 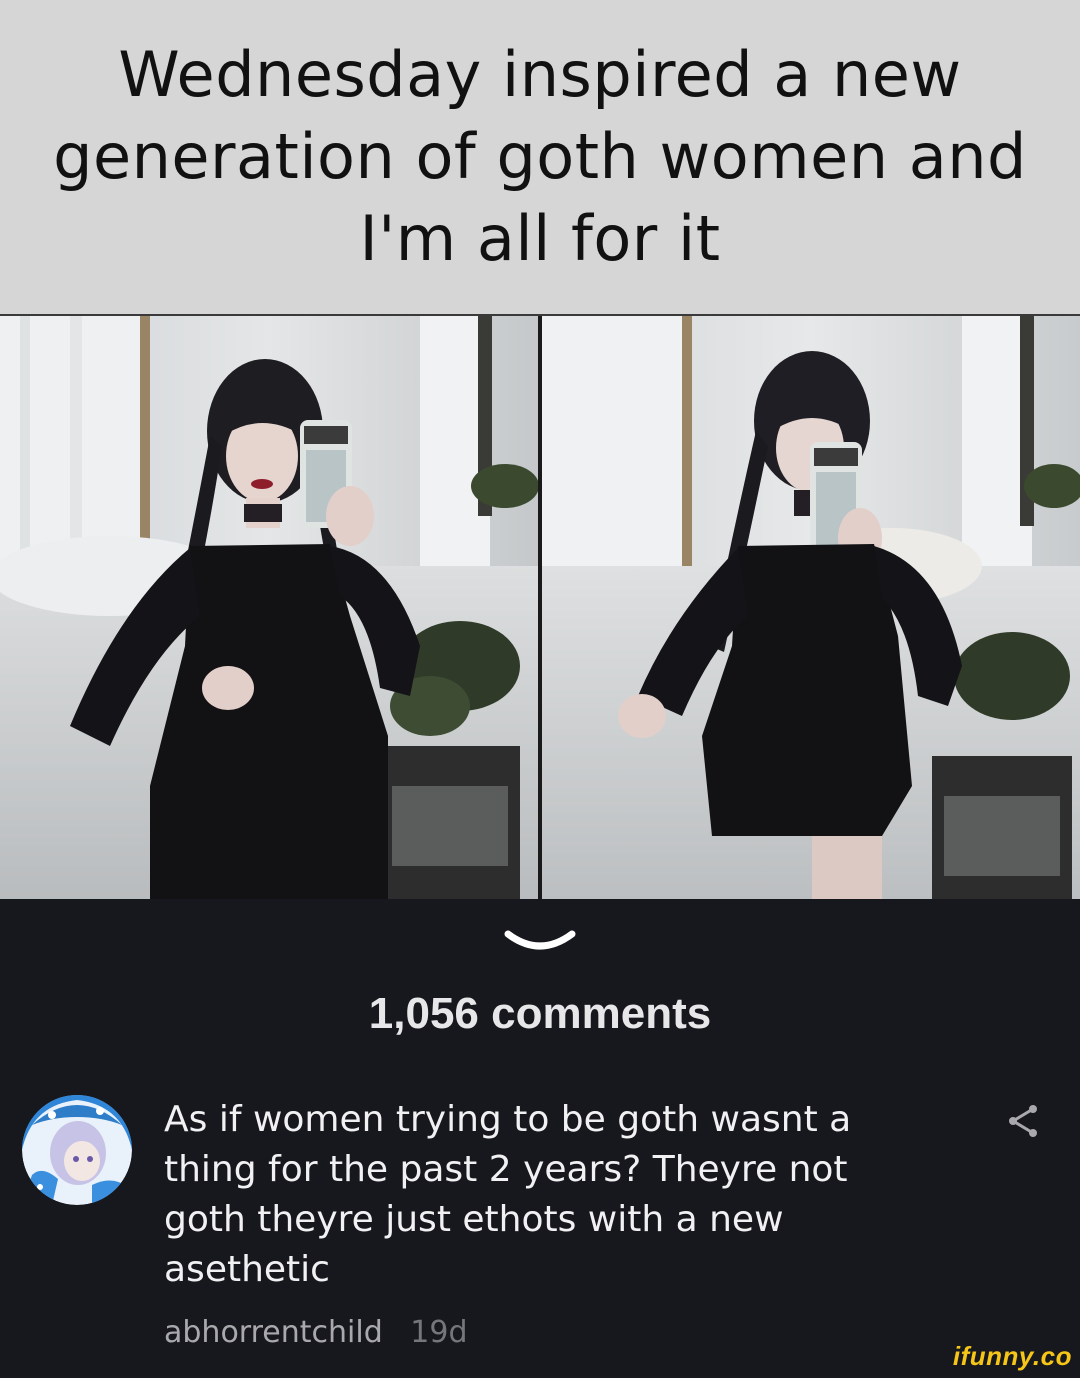 What do you see at coordinates (1012, 1356) in the screenshot?
I see `watermark-logo: ifunny.co` at bounding box center [1012, 1356].